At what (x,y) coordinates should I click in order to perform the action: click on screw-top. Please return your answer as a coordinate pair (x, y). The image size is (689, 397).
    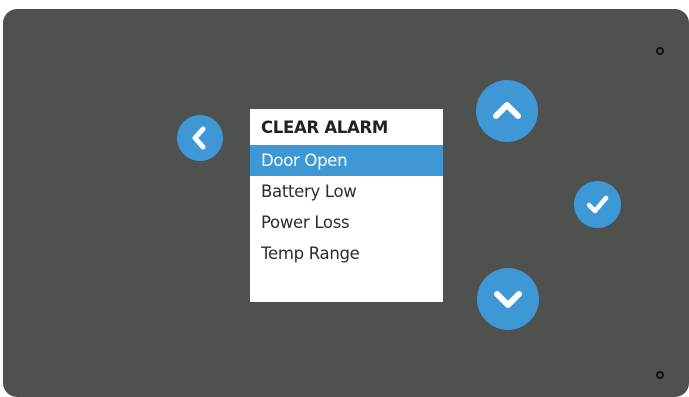
    Looking at the image, I should click on (660, 51).